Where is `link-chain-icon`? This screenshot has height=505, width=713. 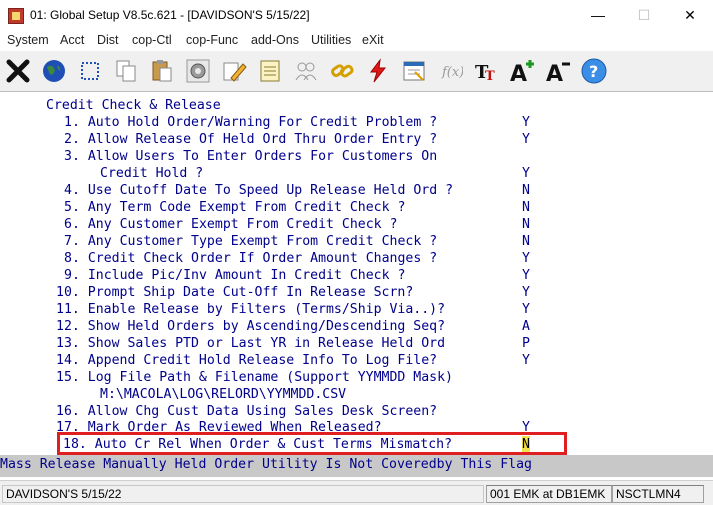 link-chain-icon is located at coordinates (342, 71).